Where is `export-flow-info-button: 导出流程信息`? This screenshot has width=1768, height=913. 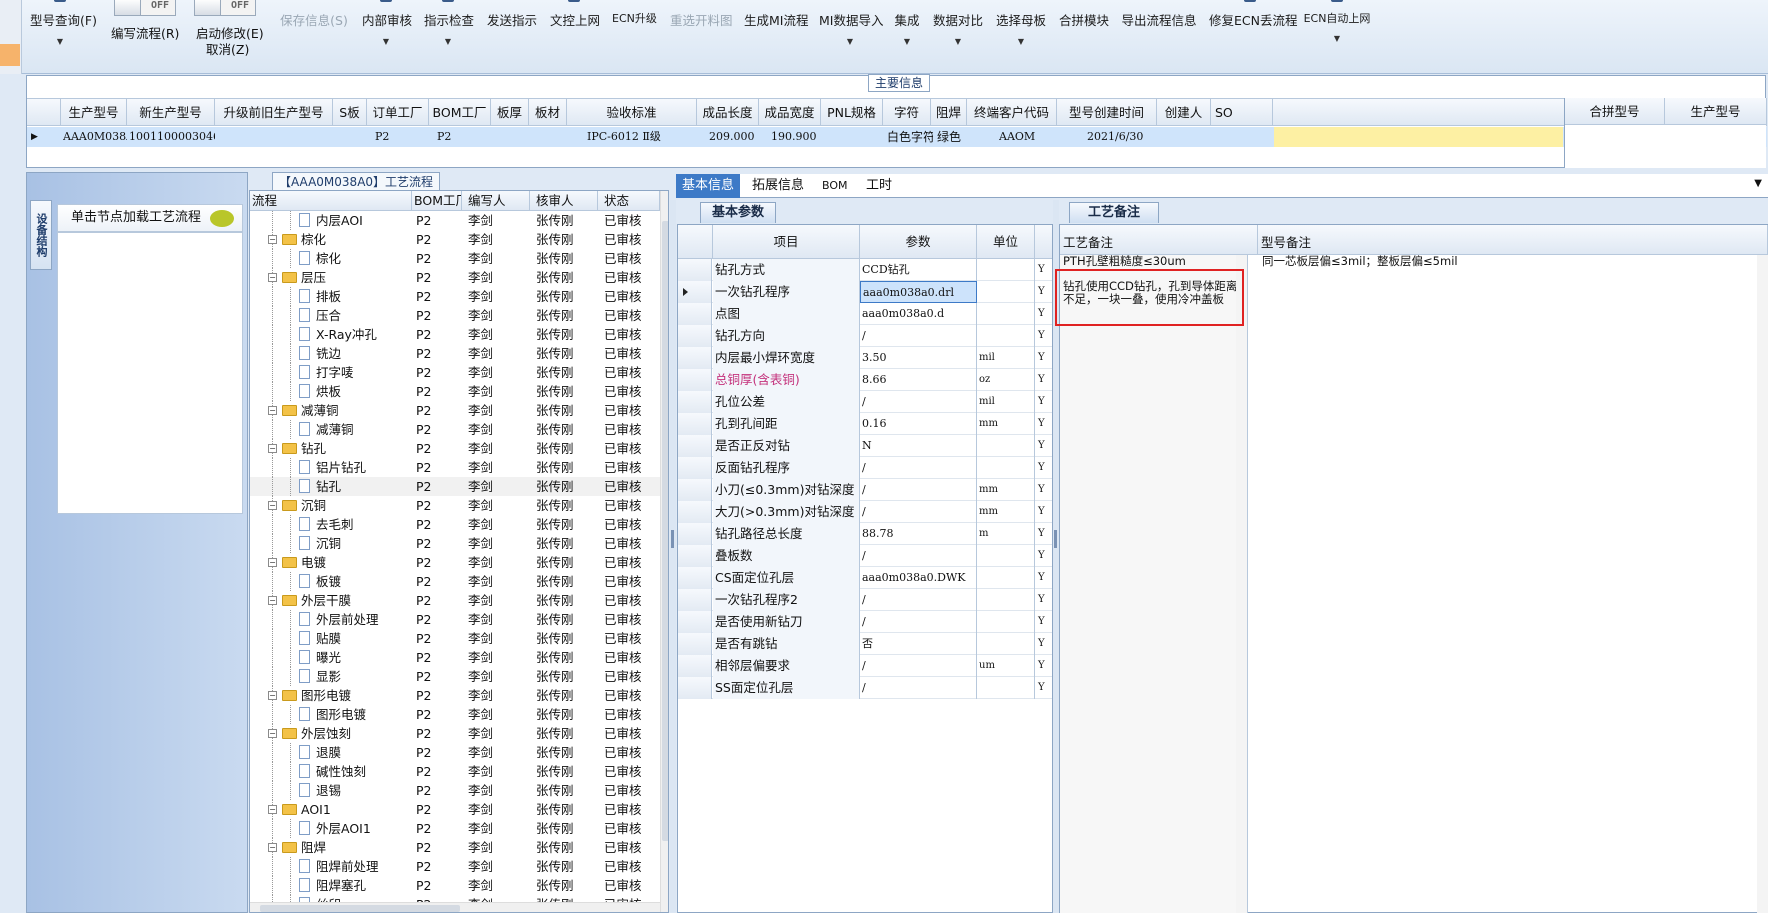
export-flow-info-button: 导出流程信息 is located at coordinates (1159, 37).